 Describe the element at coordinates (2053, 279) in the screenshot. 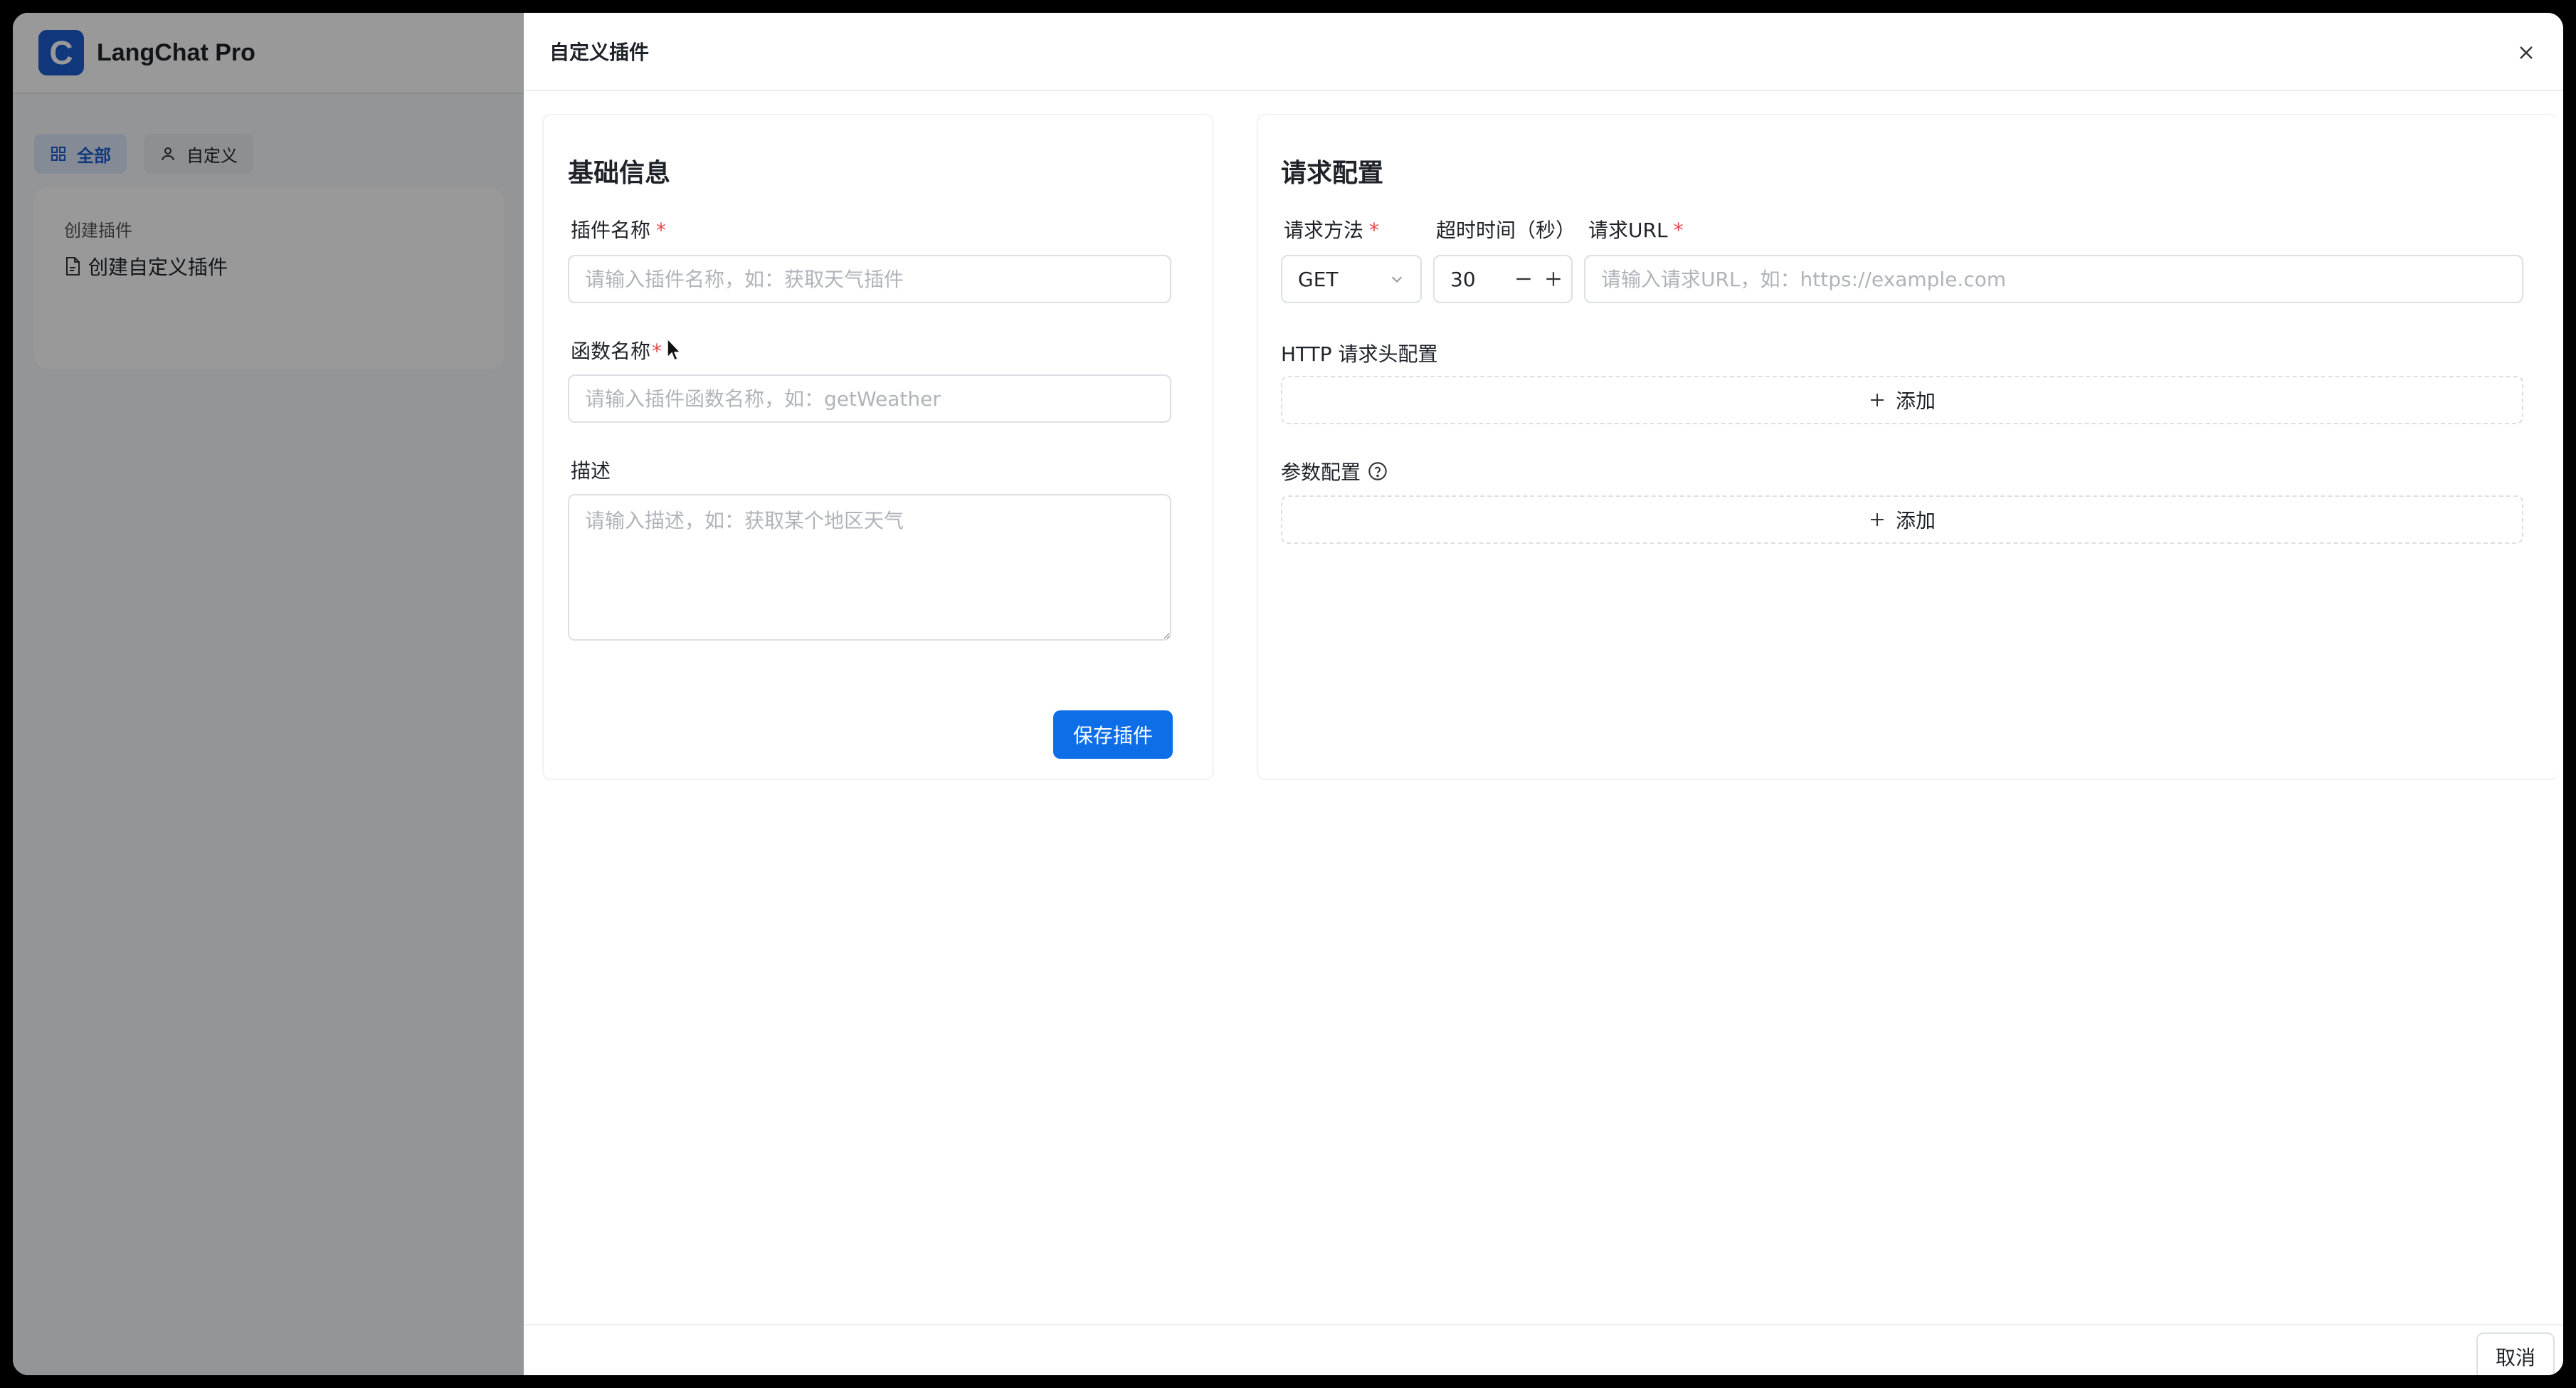

I see `url-input` at that location.